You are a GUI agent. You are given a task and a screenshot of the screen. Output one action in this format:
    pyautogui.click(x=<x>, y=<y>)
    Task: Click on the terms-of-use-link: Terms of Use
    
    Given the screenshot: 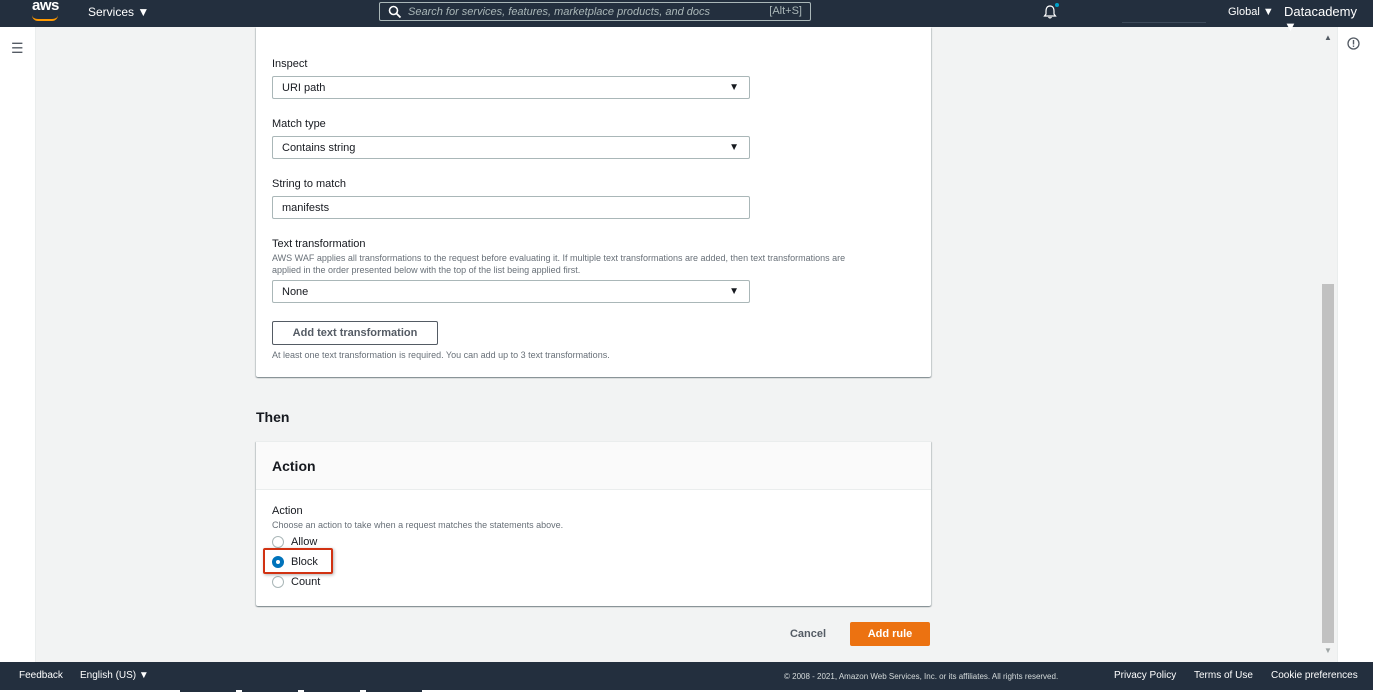 What is the action you would take?
    pyautogui.click(x=1223, y=675)
    